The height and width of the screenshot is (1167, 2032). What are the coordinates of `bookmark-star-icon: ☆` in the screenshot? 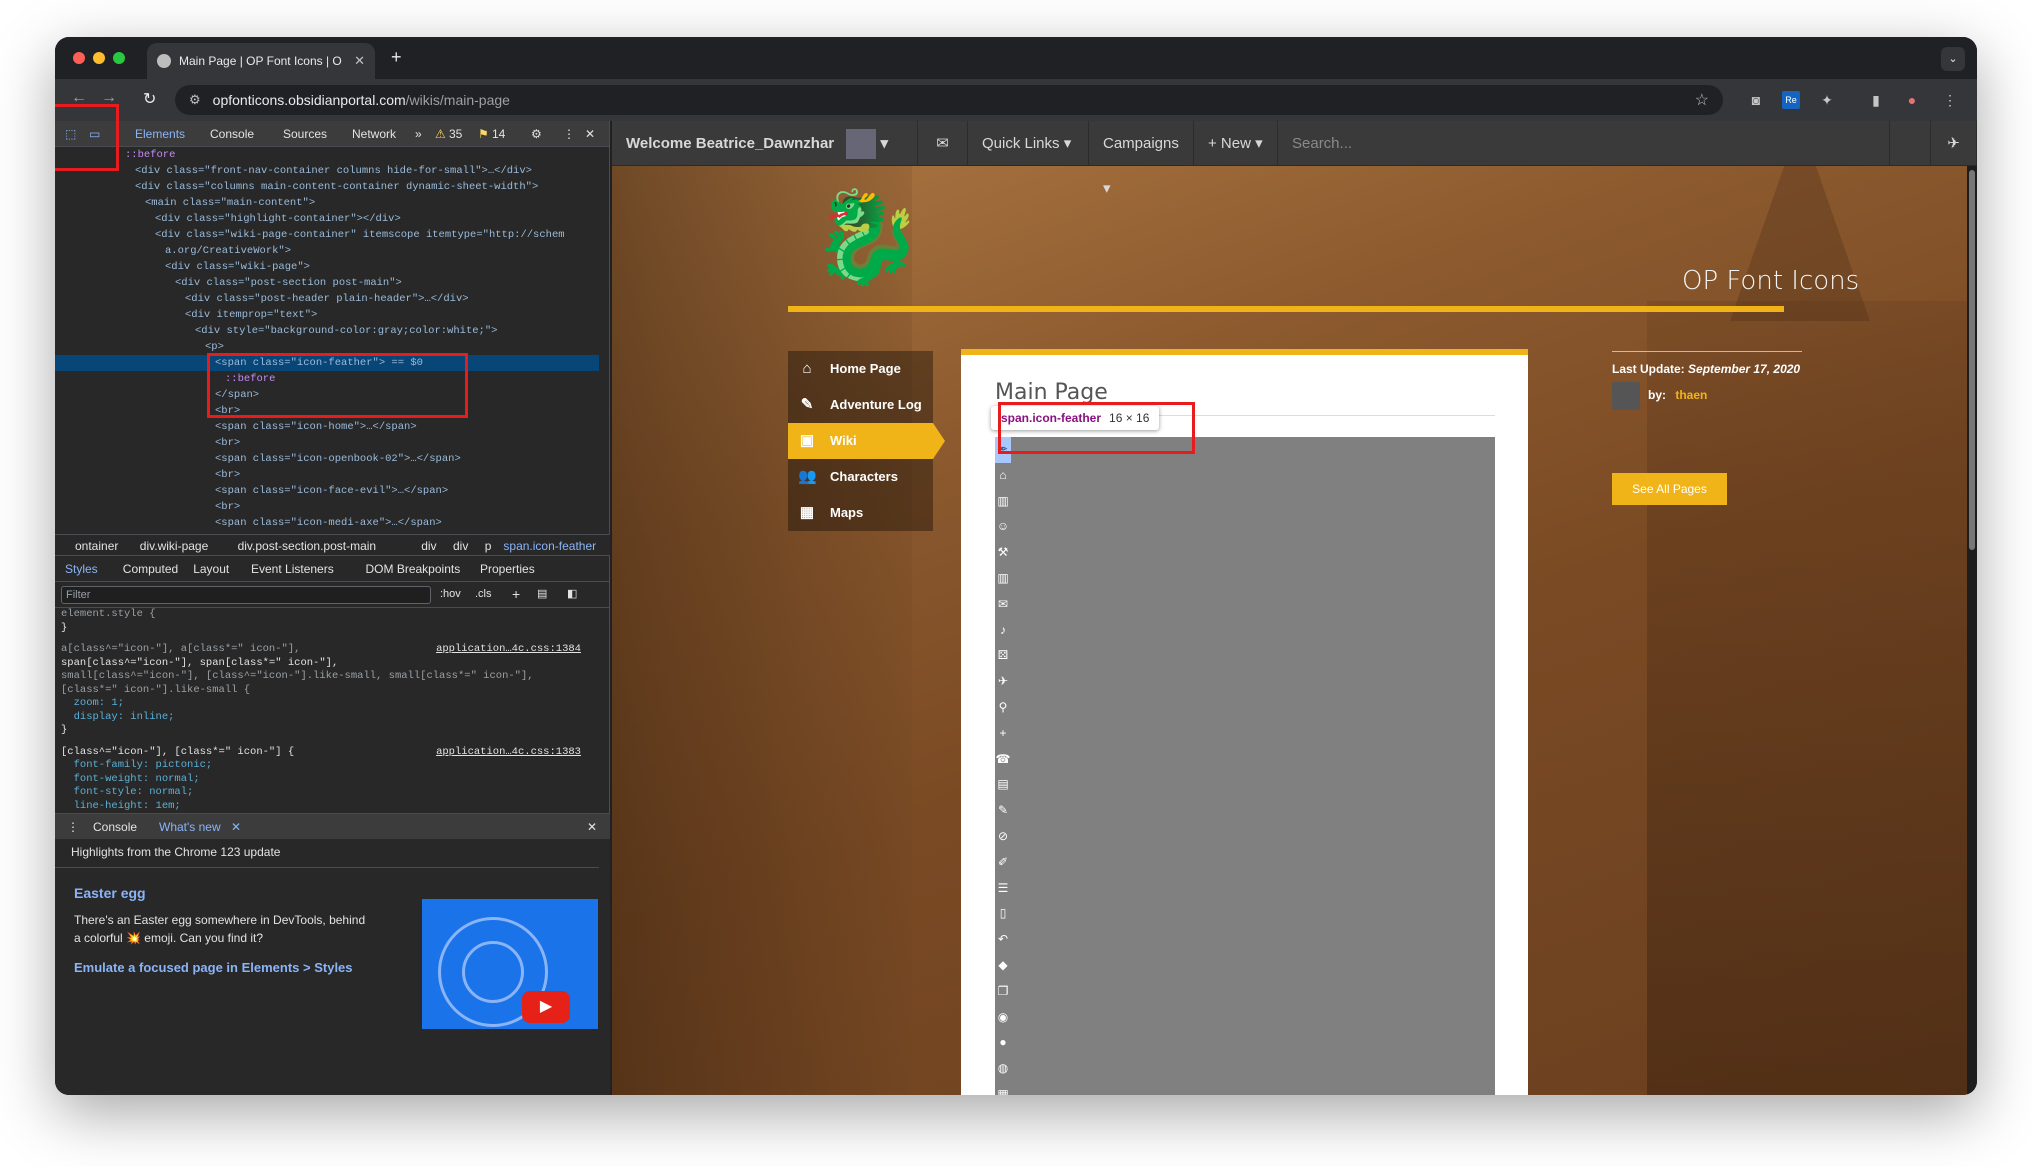 It's located at (1702, 100).